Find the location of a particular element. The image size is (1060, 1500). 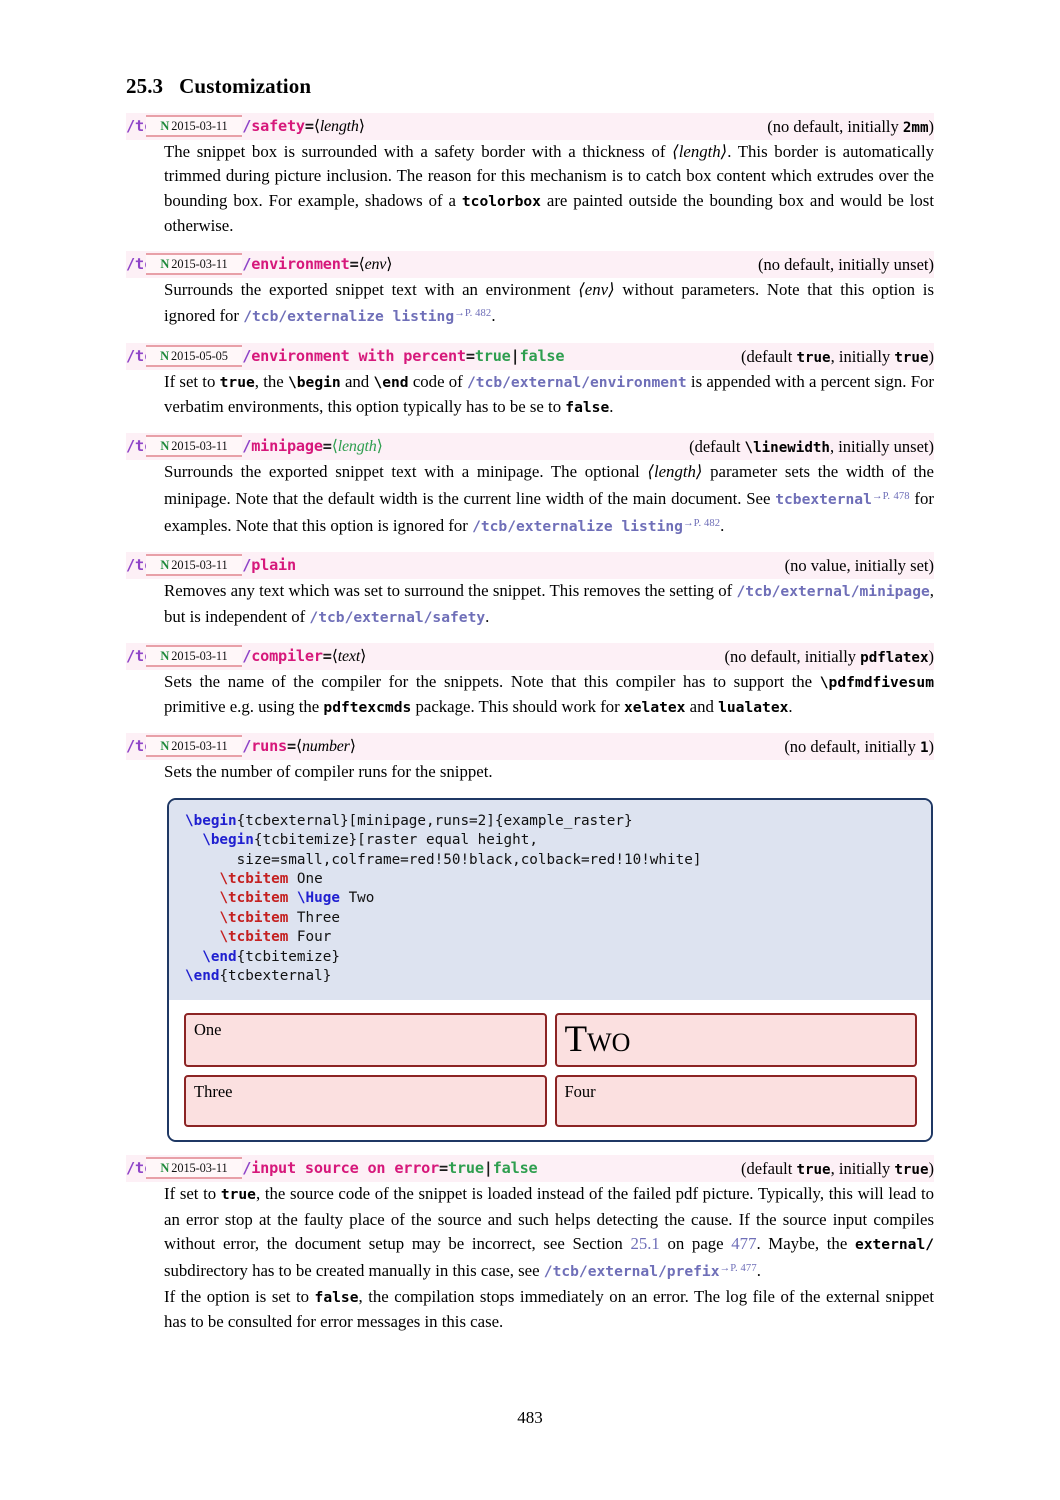

page-reference: →P. 478 is located at coordinates (890, 496).